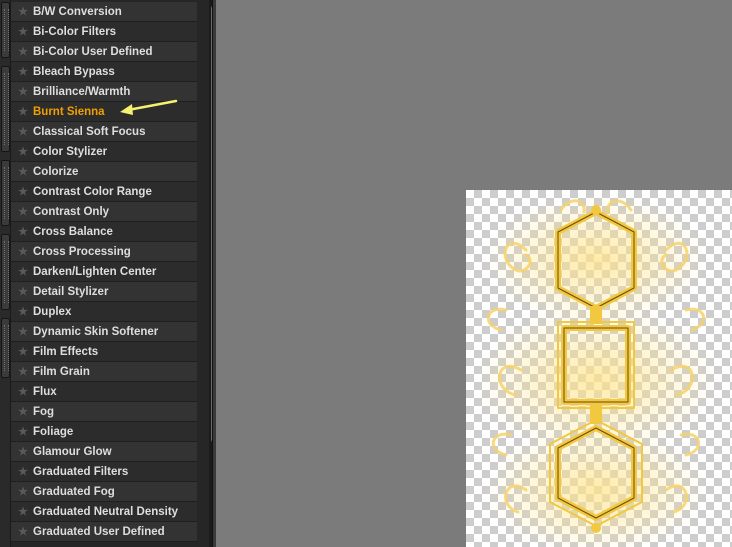 The height and width of the screenshot is (547, 732). Describe the element at coordinates (72, 452) in the screenshot. I see `filter-item-label: Glamour Glow` at that location.